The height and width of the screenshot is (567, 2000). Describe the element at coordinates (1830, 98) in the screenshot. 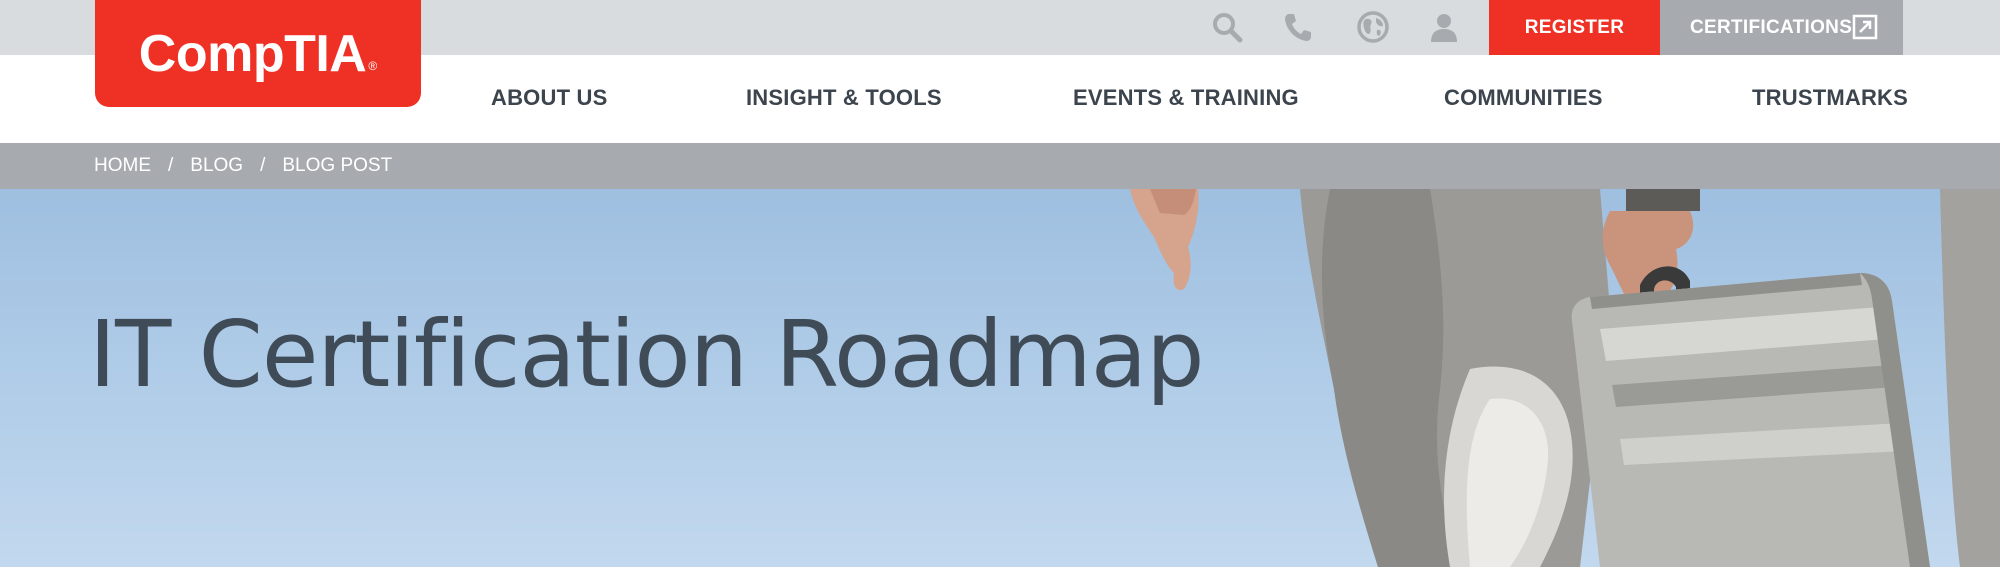

I see `nav-trustmarks: TRUSTMARKS` at that location.